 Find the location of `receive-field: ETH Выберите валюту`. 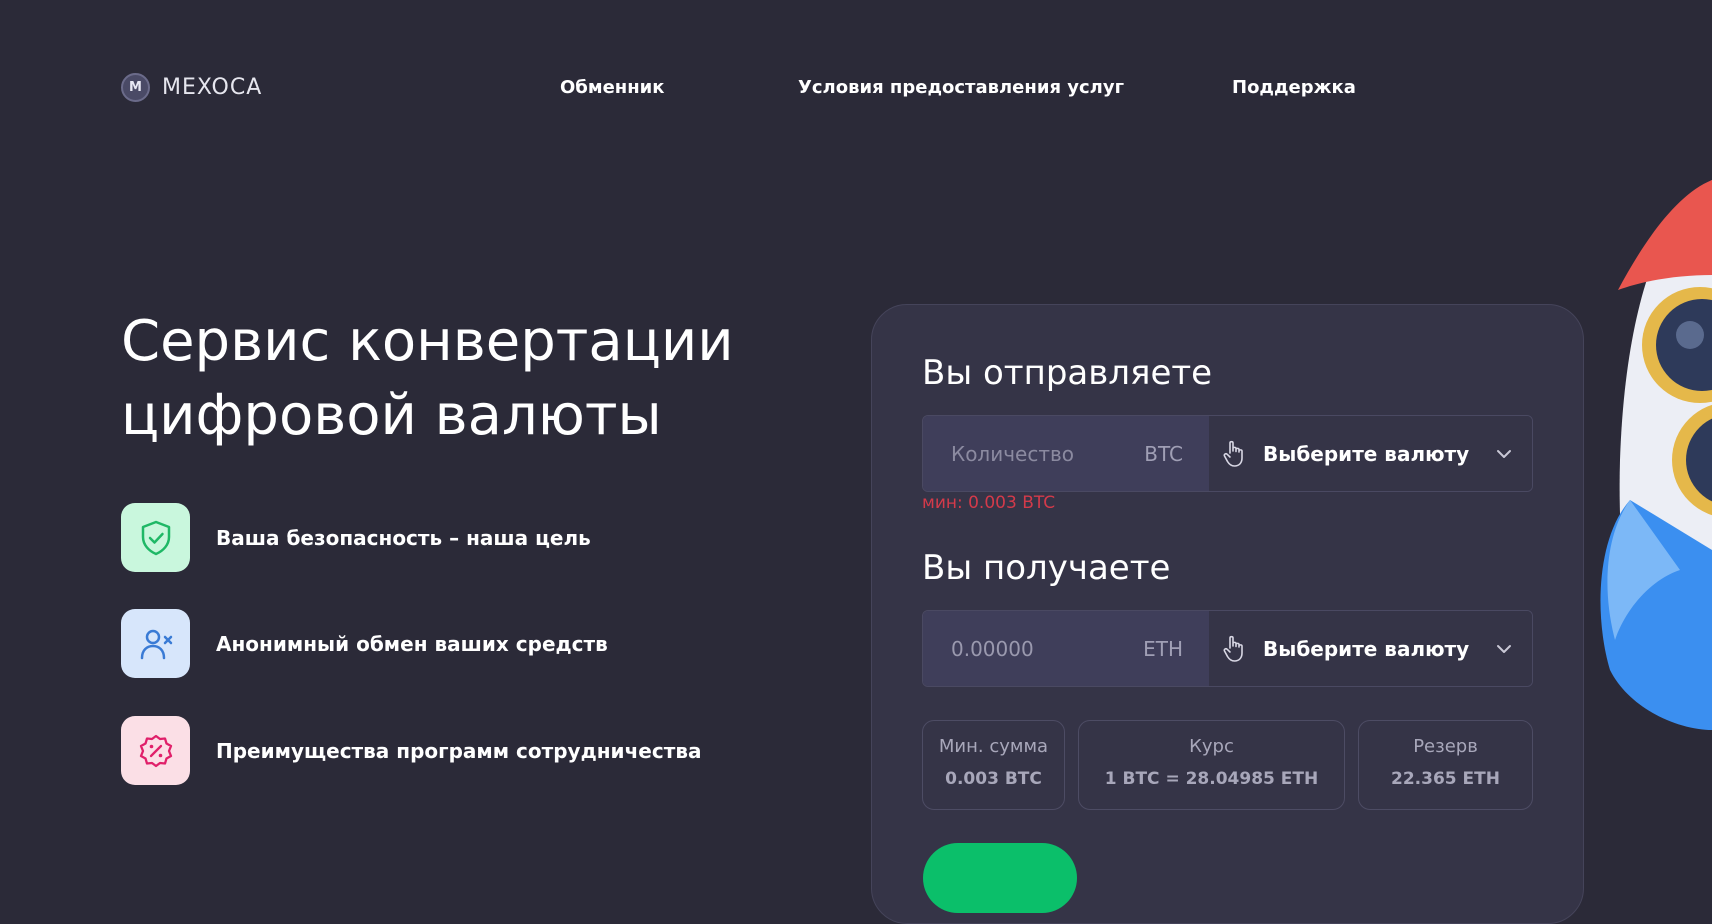

receive-field: ETH Выберите валюту is located at coordinates (1227, 648).